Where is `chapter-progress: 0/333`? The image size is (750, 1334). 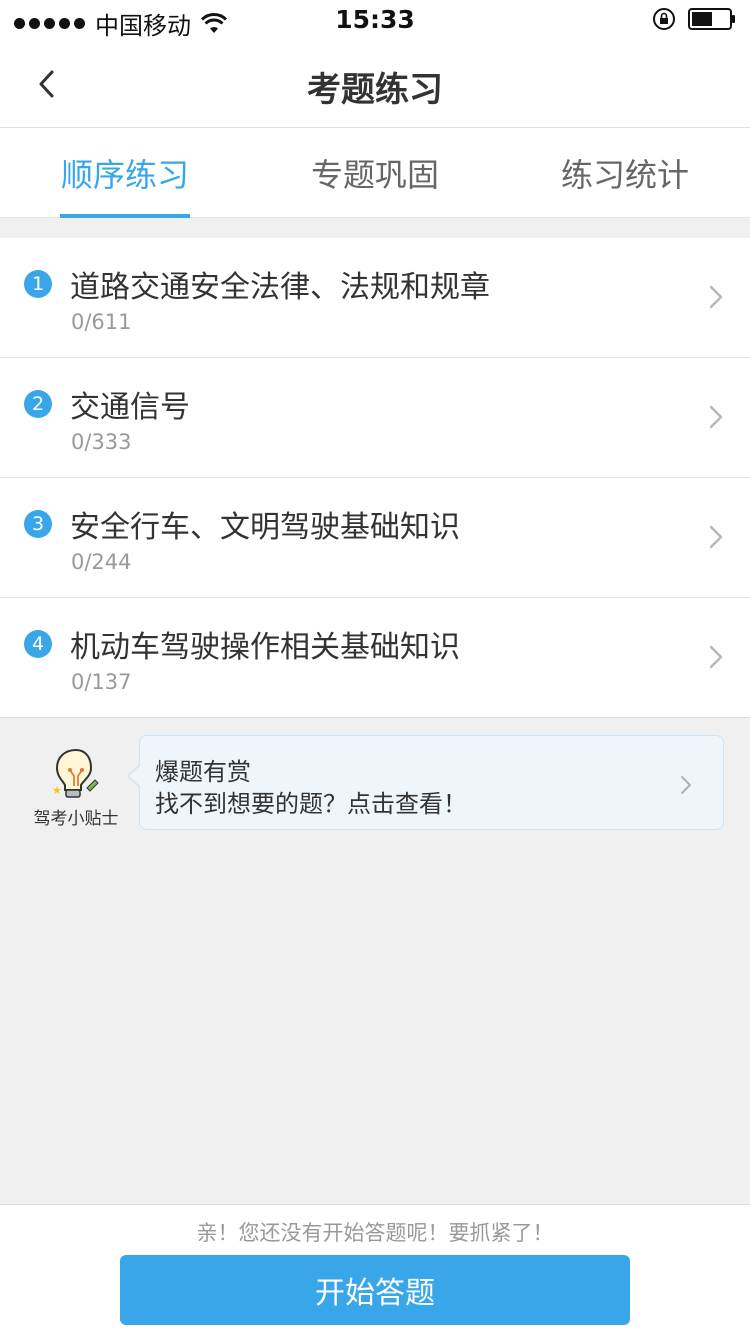
chapter-progress: 0/333 is located at coordinates (101, 442).